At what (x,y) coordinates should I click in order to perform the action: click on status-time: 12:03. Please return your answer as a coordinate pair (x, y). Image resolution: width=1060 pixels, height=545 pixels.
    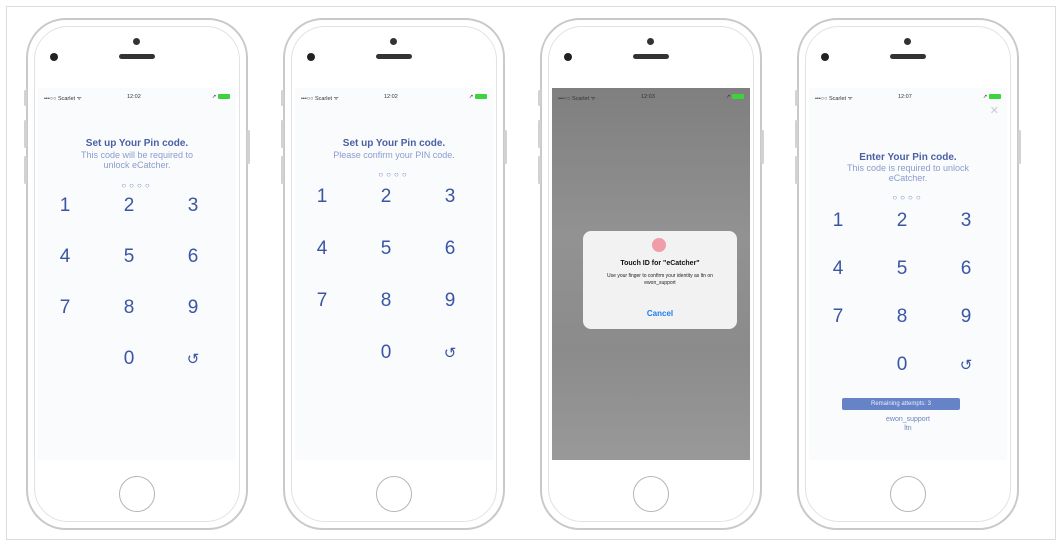
    Looking at the image, I should click on (648, 97).